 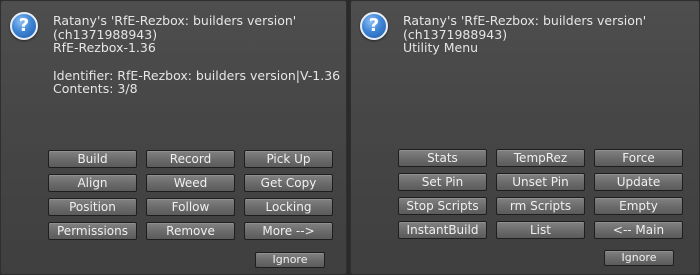 I want to click on stop-scripts-button: Stop Scripts, so click(x=442, y=206).